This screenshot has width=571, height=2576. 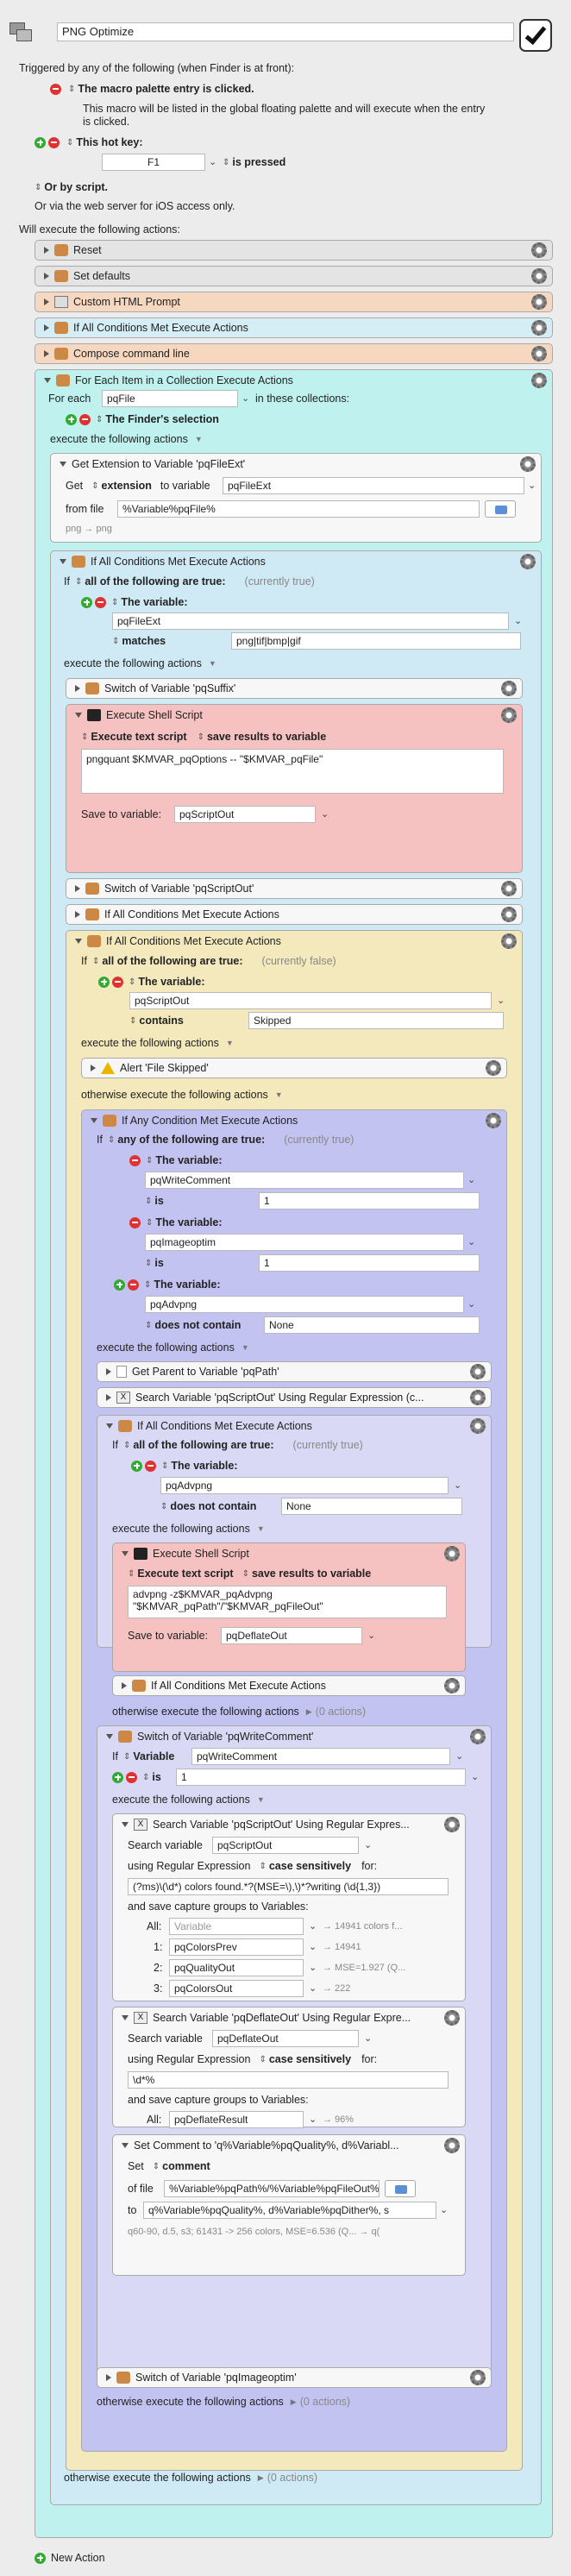 I want to click on action-switch-imageoptim: Switch of Variable 'pqImageoptim', so click(x=294, y=2377).